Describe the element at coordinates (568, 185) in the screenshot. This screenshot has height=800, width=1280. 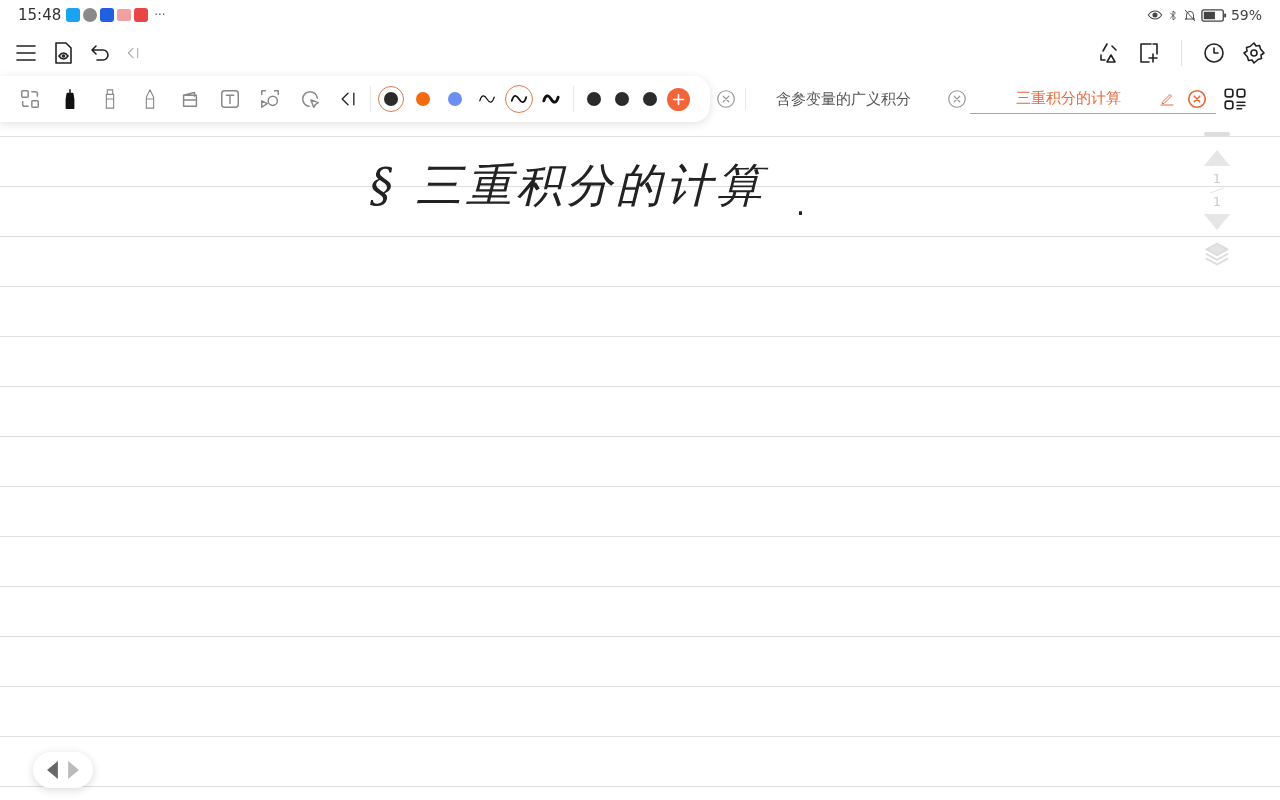
I see `handwritten-title: § 三重积分的计算` at that location.